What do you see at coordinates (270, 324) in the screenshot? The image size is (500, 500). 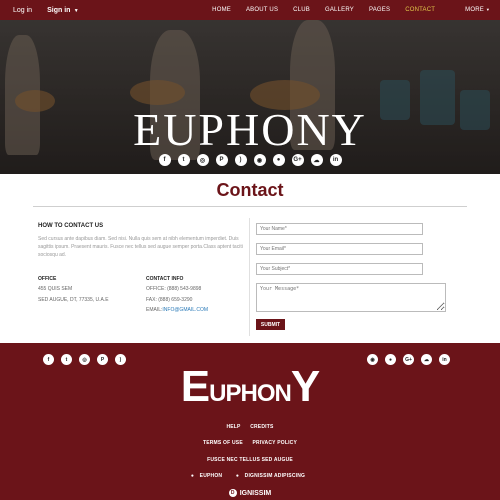 I see `submit-button: SUBMIT` at bounding box center [270, 324].